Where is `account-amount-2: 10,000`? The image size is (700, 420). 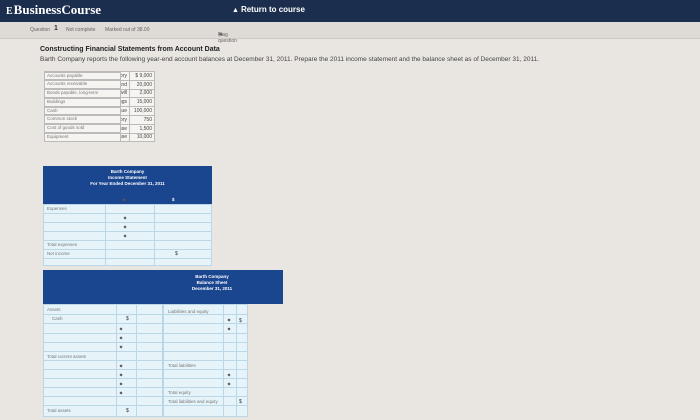 account-amount-2: 10,000 is located at coordinates (142, 137).